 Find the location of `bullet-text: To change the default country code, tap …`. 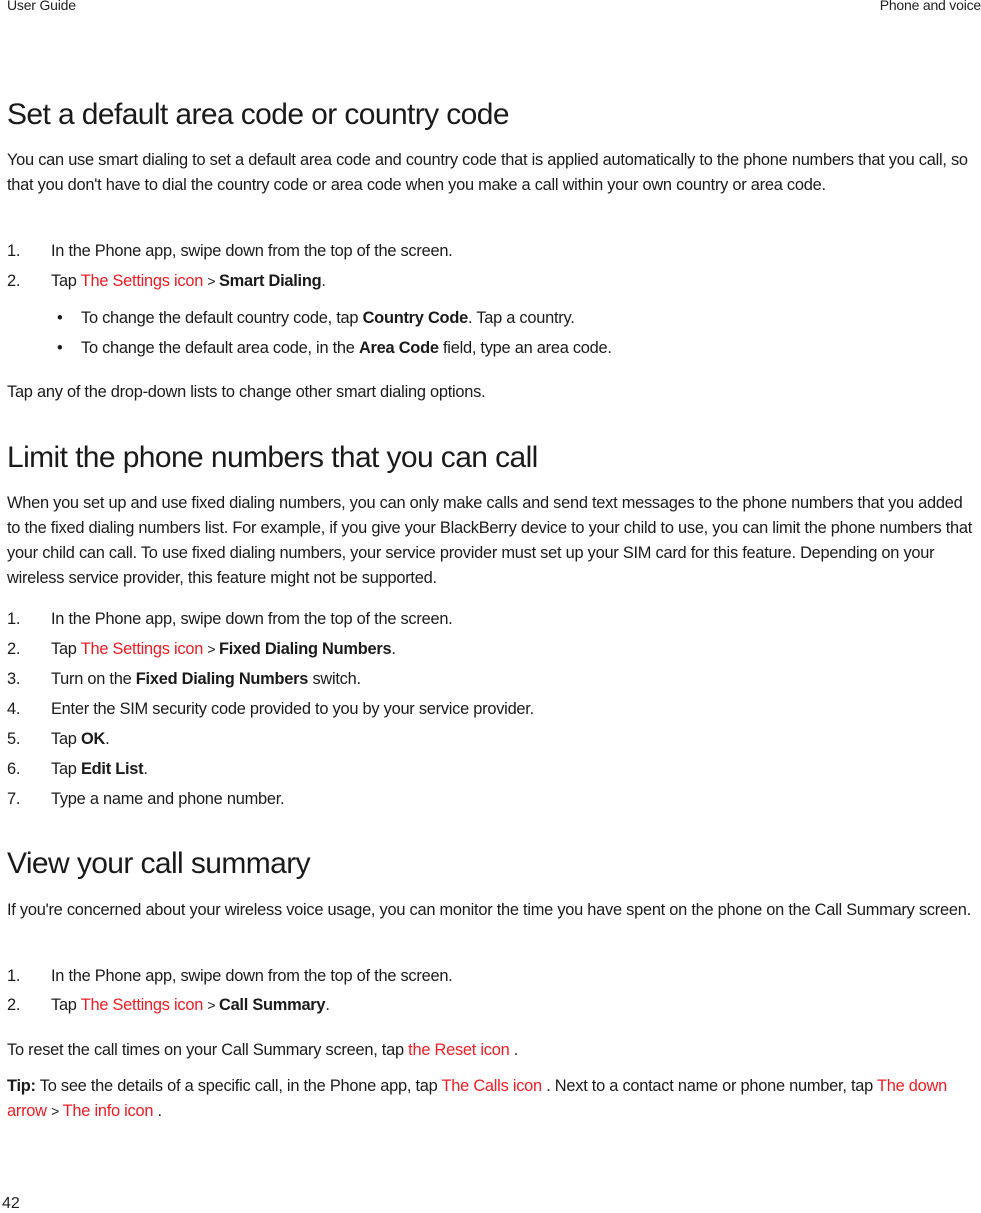

bullet-text: To change the default country code, tap … is located at coordinates (328, 318).